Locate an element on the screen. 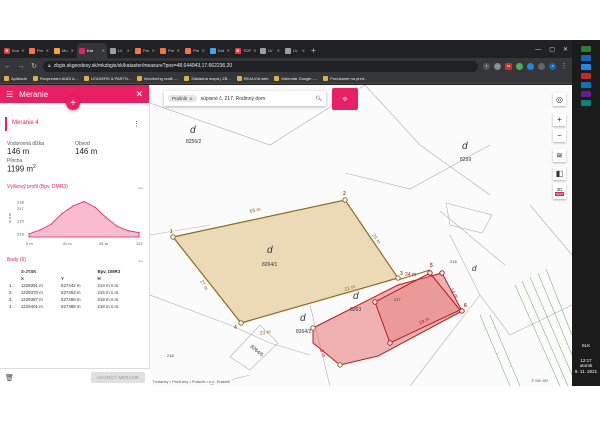 The height and width of the screenshot is (426, 600). tab-label: Kat is located at coordinates (90, 50).